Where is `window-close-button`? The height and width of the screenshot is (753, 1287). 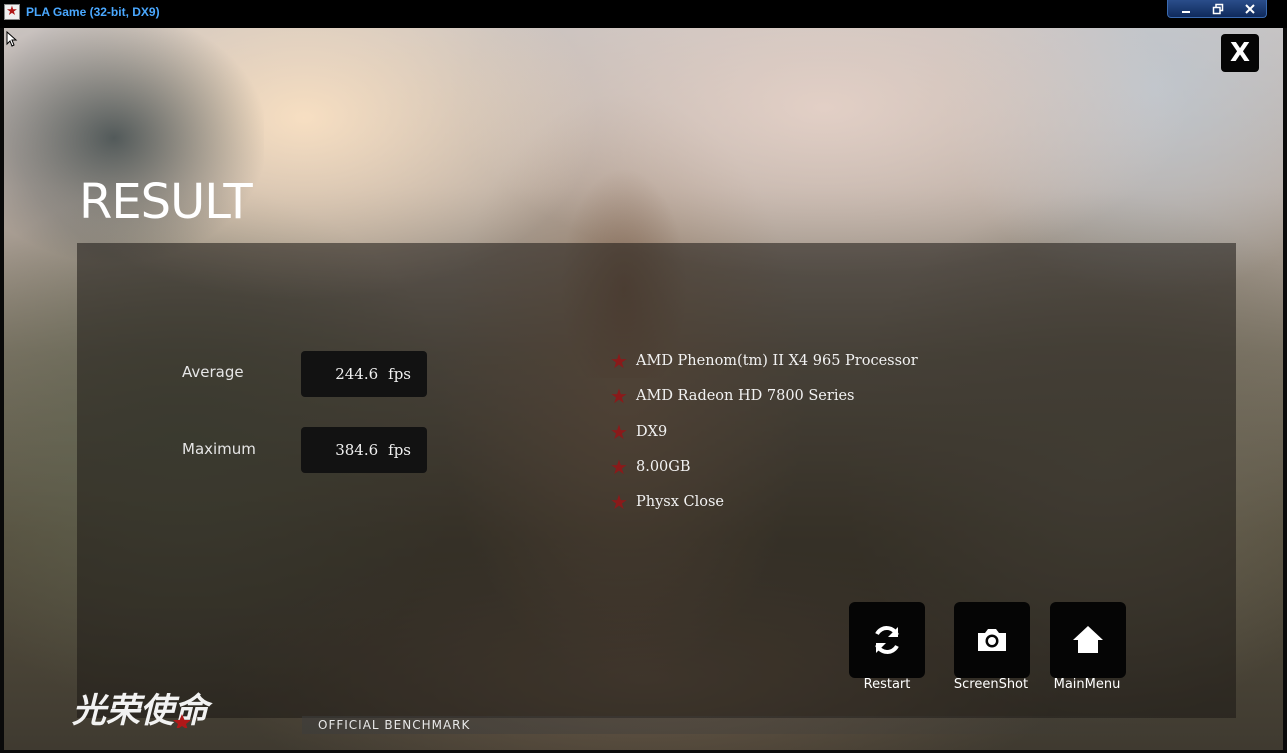 window-close-button is located at coordinates (1250, 8).